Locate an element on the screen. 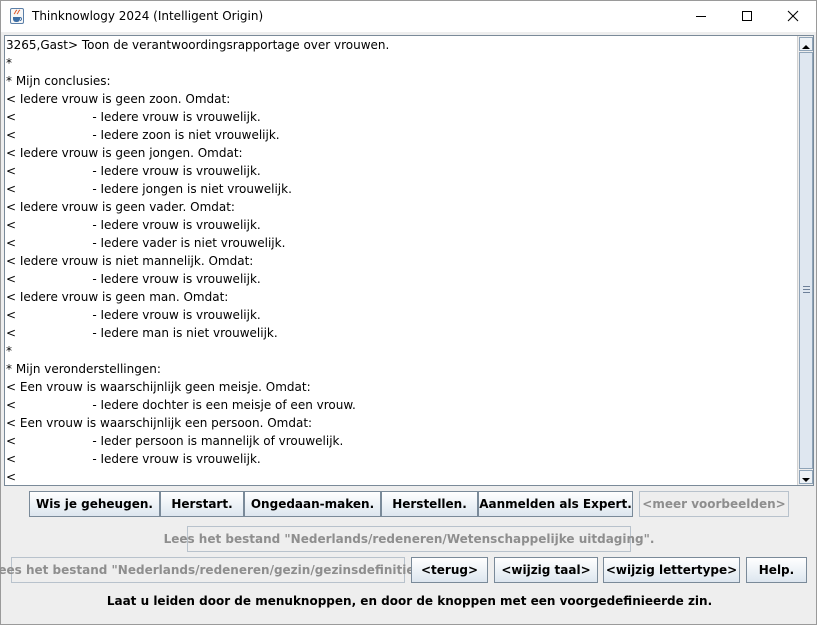 The height and width of the screenshot is (625, 817). back-button: <terug> is located at coordinates (449, 570).